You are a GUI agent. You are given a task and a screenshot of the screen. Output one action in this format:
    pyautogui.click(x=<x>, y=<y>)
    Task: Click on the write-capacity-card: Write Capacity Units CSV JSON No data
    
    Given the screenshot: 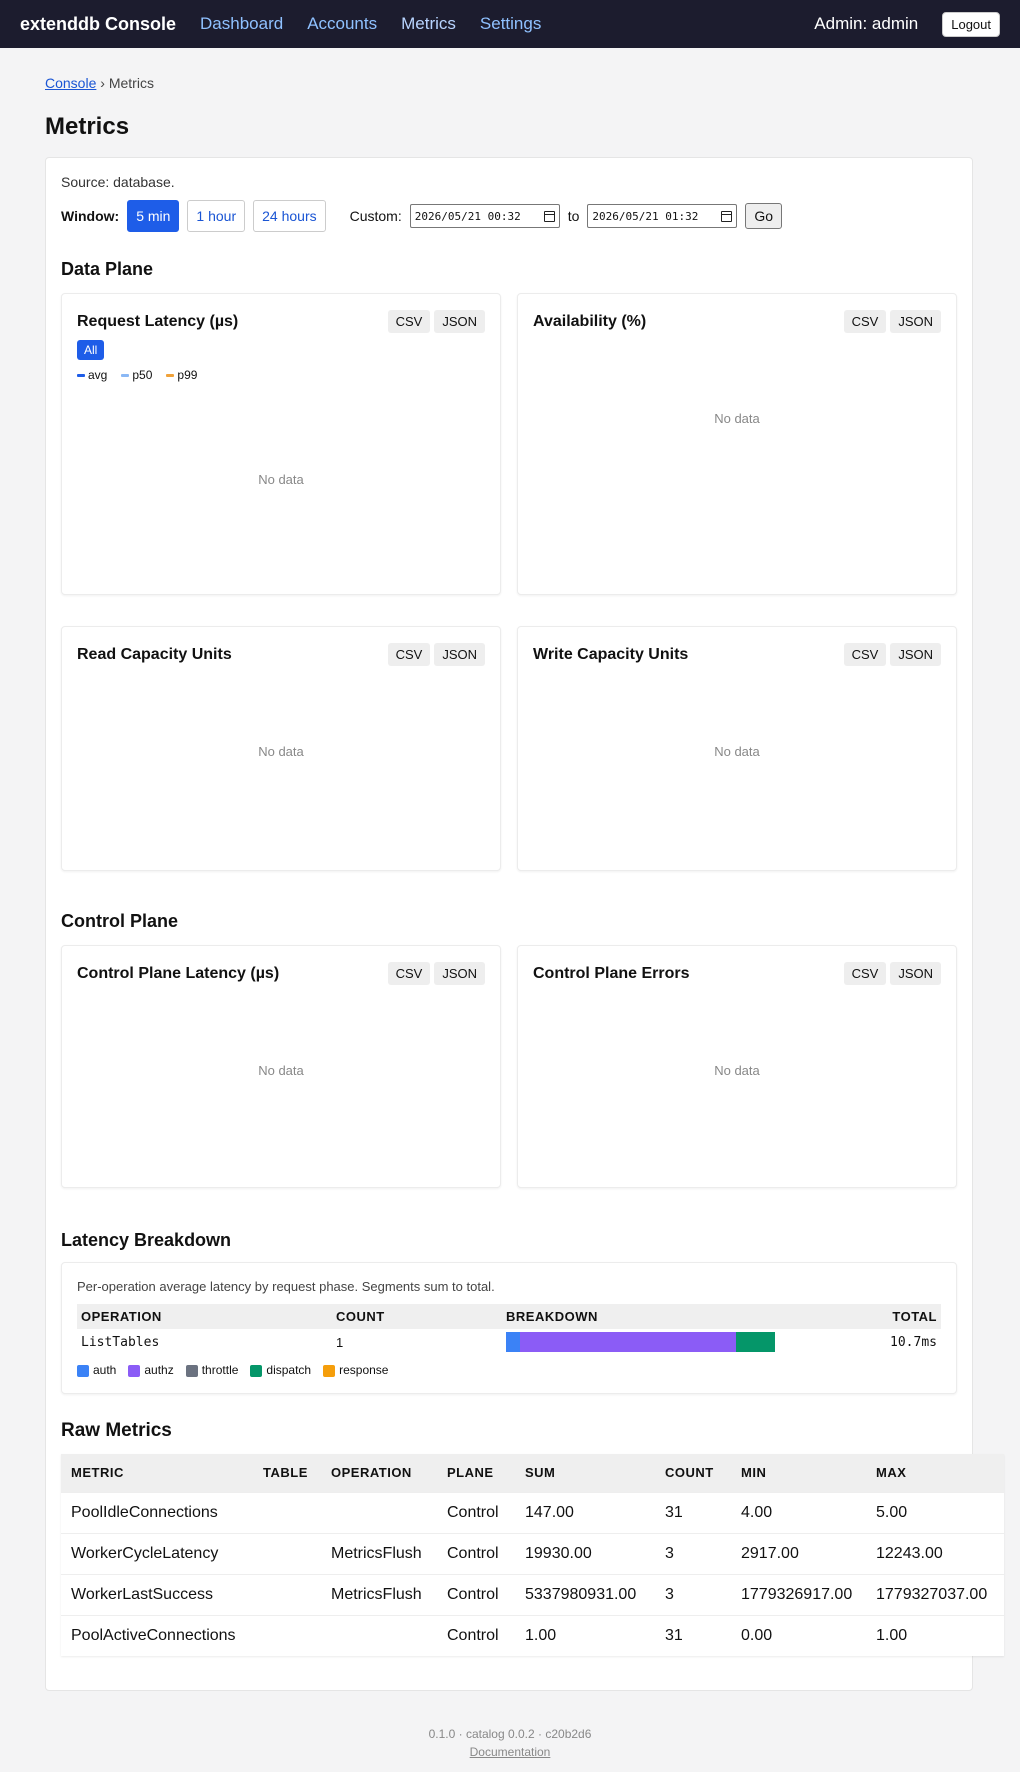 What is the action you would take?
    pyautogui.click(x=737, y=748)
    